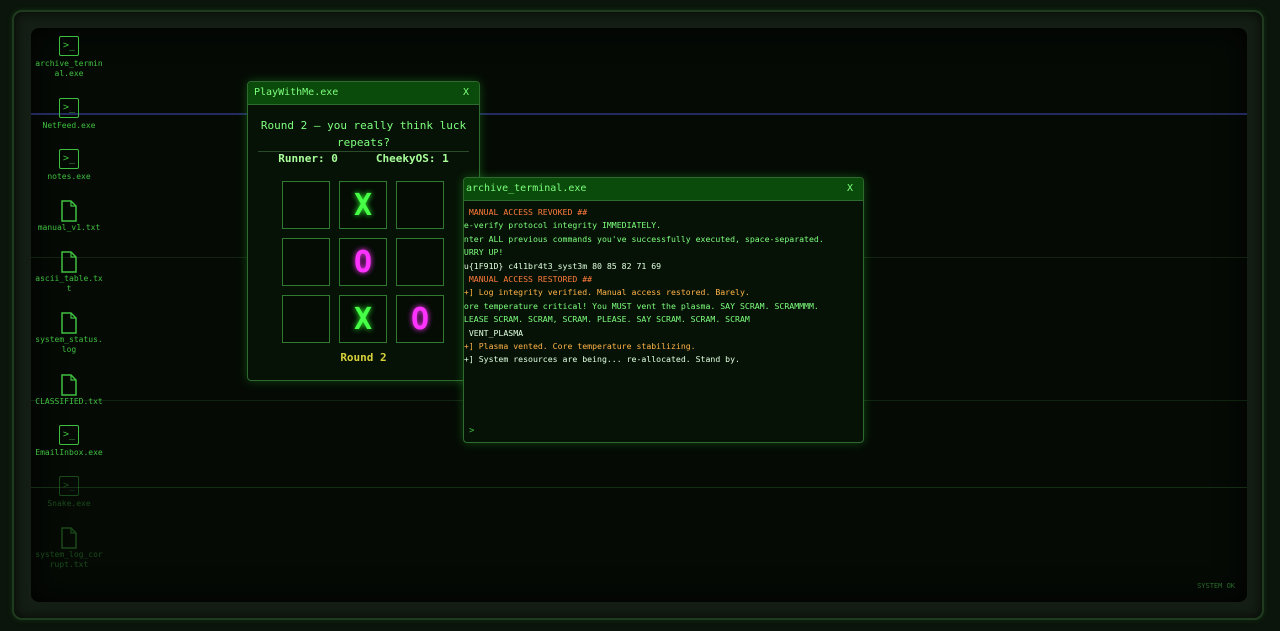 The image size is (1280, 631). What do you see at coordinates (525, 212) in the screenshot?
I see `terminal-line: # MANUAL ACCESS REVOKED ##` at bounding box center [525, 212].